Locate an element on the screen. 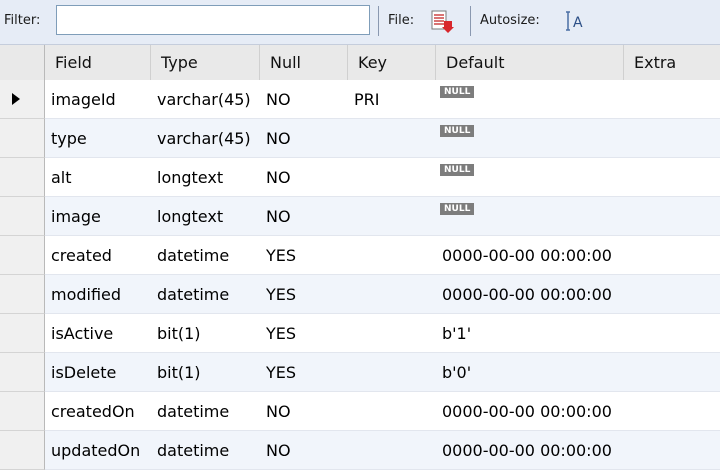 This screenshot has width=720, height=470. table-row: imageId varchar(45) NO PRI NULL is located at coordinates (360, 99).